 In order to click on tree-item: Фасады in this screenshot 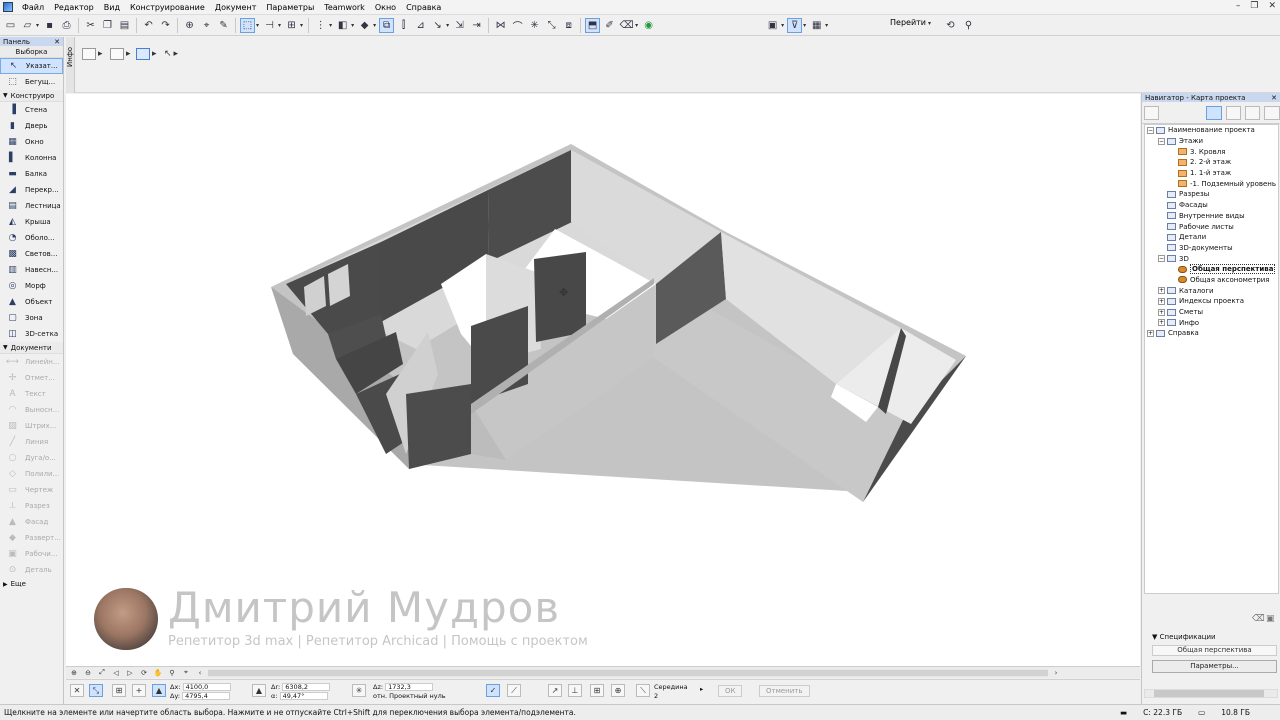, I will do `click(1211, 205)`.